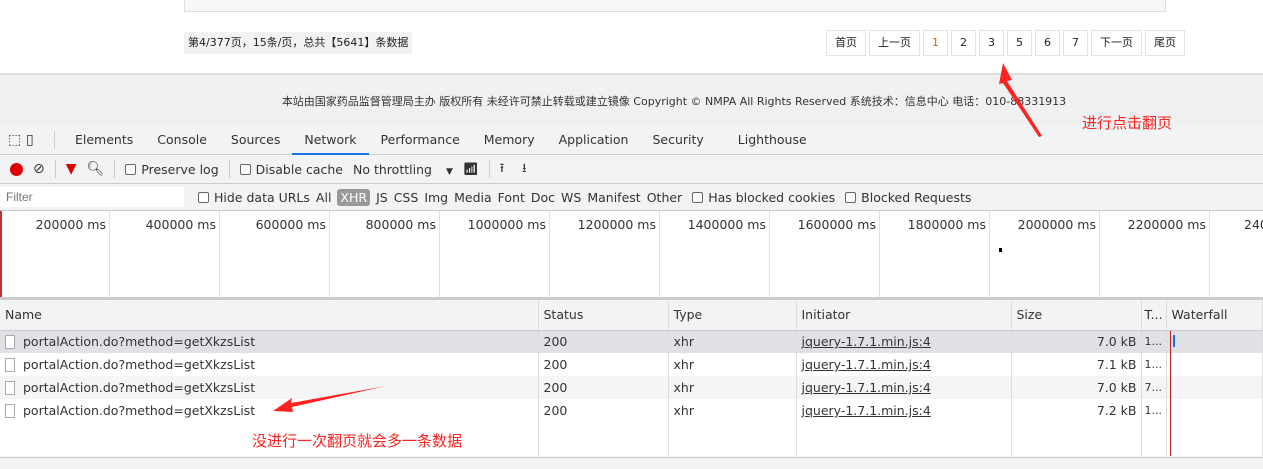 The width and height of the screenshot is (1263, 469). What do you see at coordinates (357, 441) in the screenshot?
I see `annotation-extra-row: 没进行一次翻页就会多一条数据` at bounding box center [357, 441].